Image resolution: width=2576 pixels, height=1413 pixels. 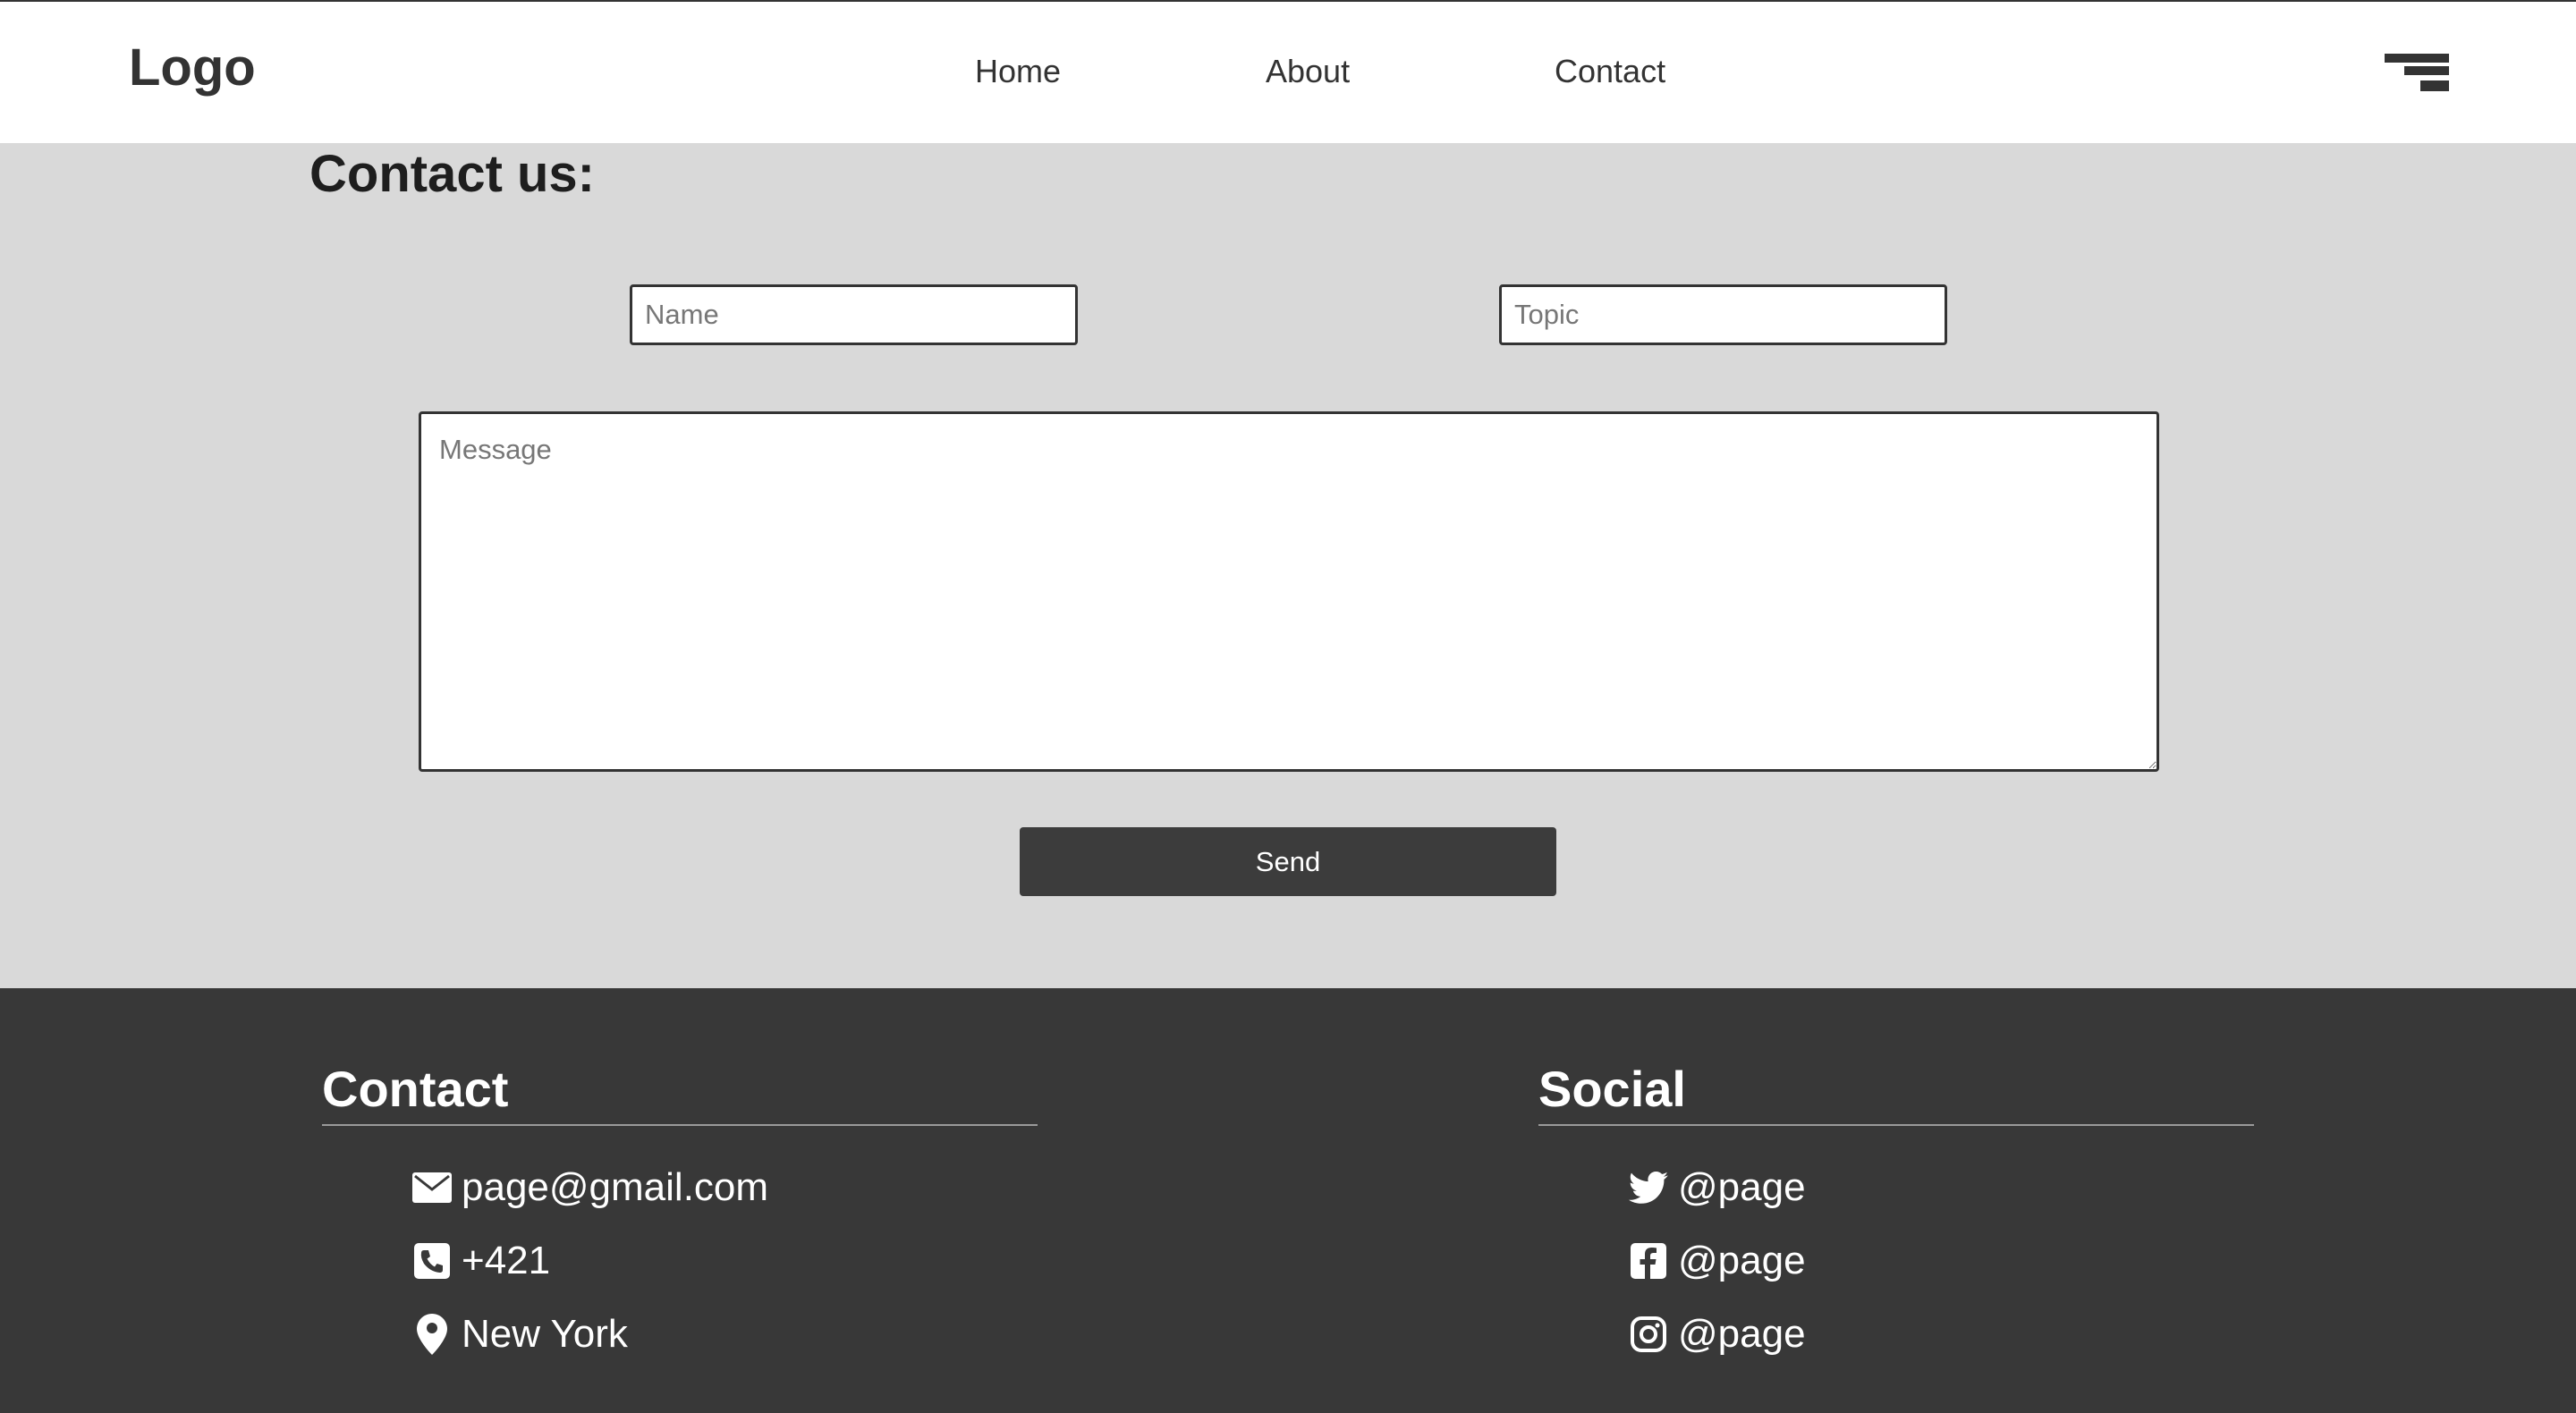 I want to click on location-text: New York, so click(x=545, y=1333).